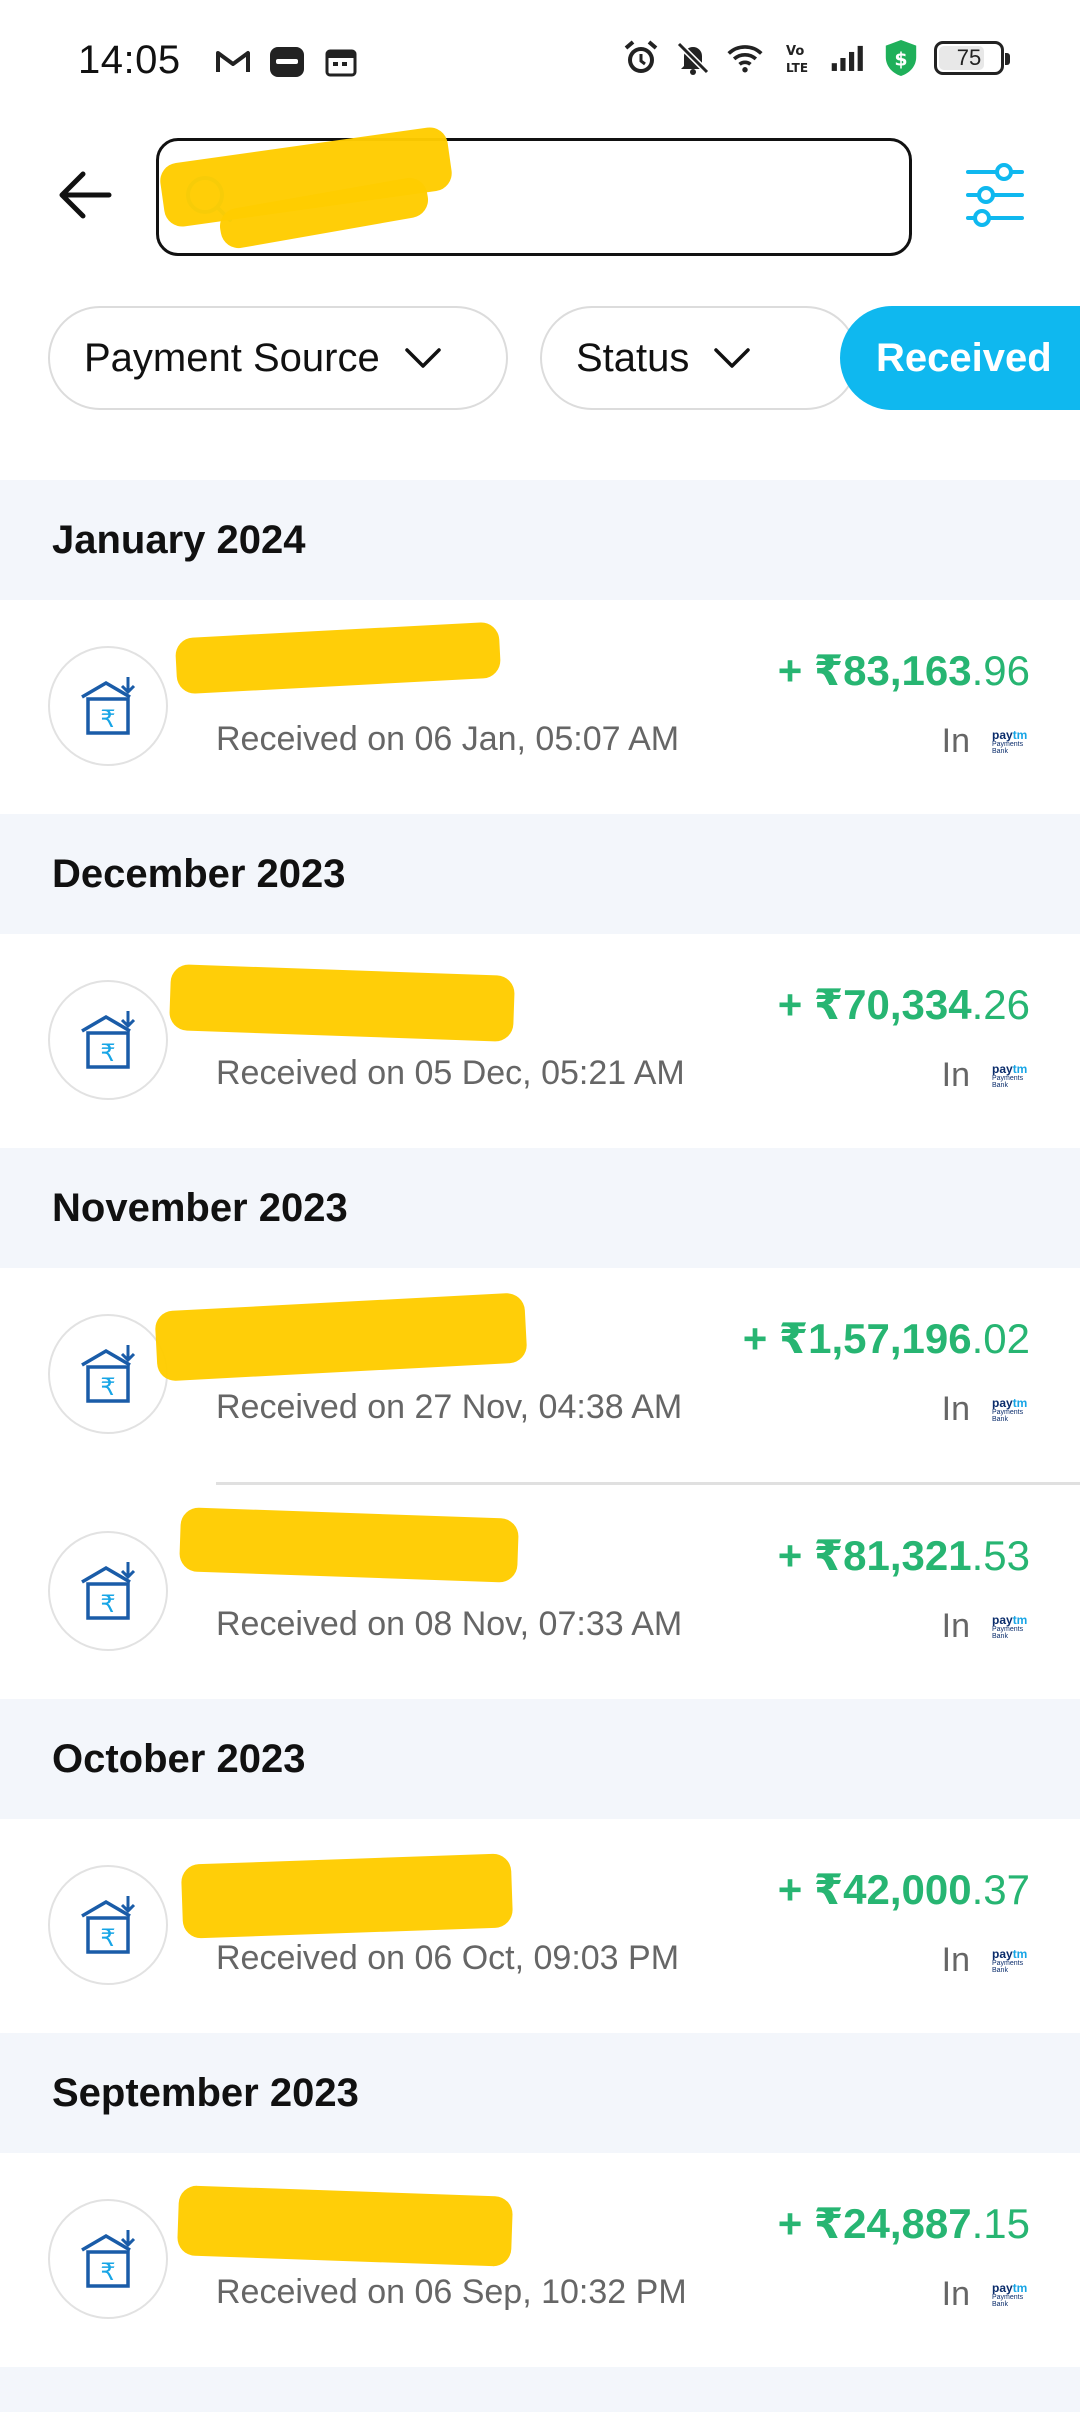  I want to click on back-button, so click(85, 195).